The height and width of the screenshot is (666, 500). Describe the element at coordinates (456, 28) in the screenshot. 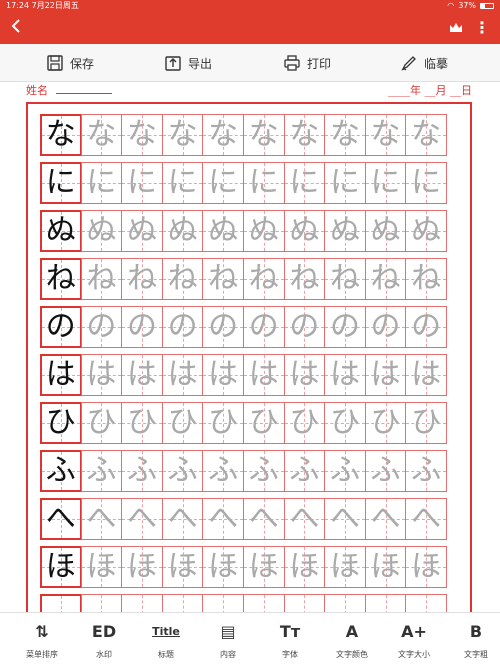

I see `vip-crown-button` at that location.